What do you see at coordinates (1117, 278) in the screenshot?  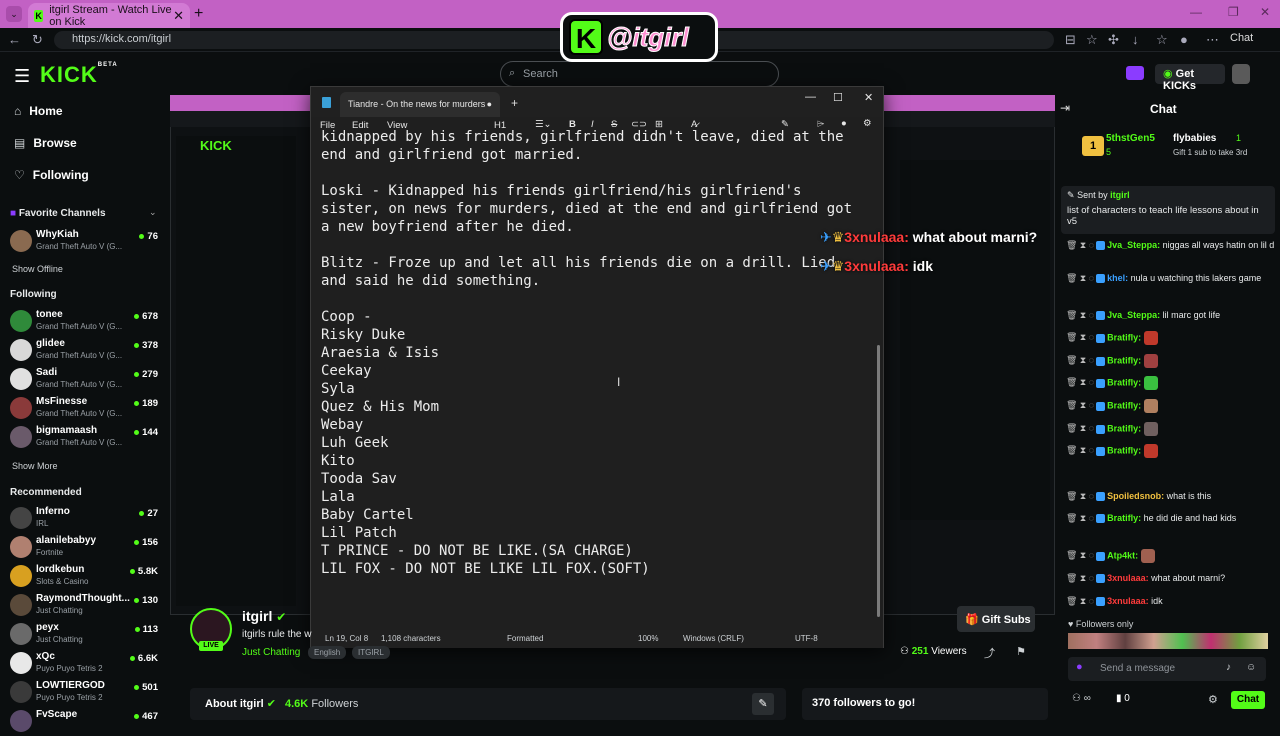 I see `chat-username: khel:` at bounding box center [1117, 278].